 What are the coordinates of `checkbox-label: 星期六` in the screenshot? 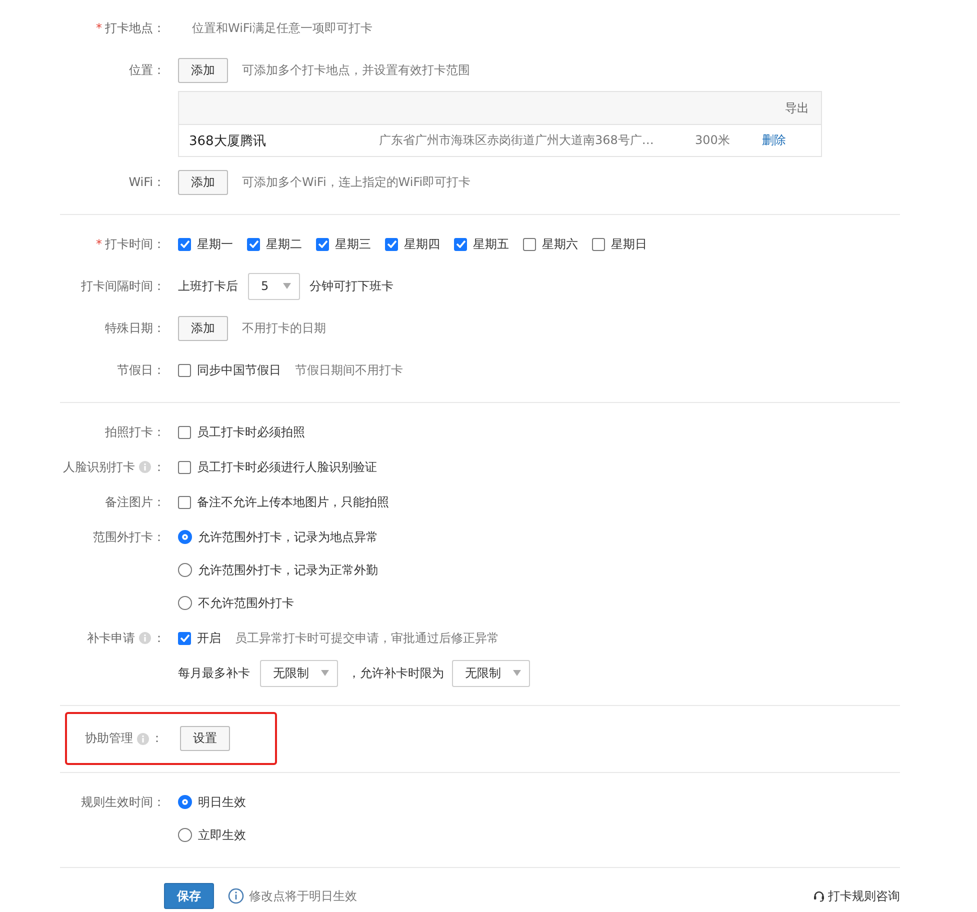 It's located at (560, 244).